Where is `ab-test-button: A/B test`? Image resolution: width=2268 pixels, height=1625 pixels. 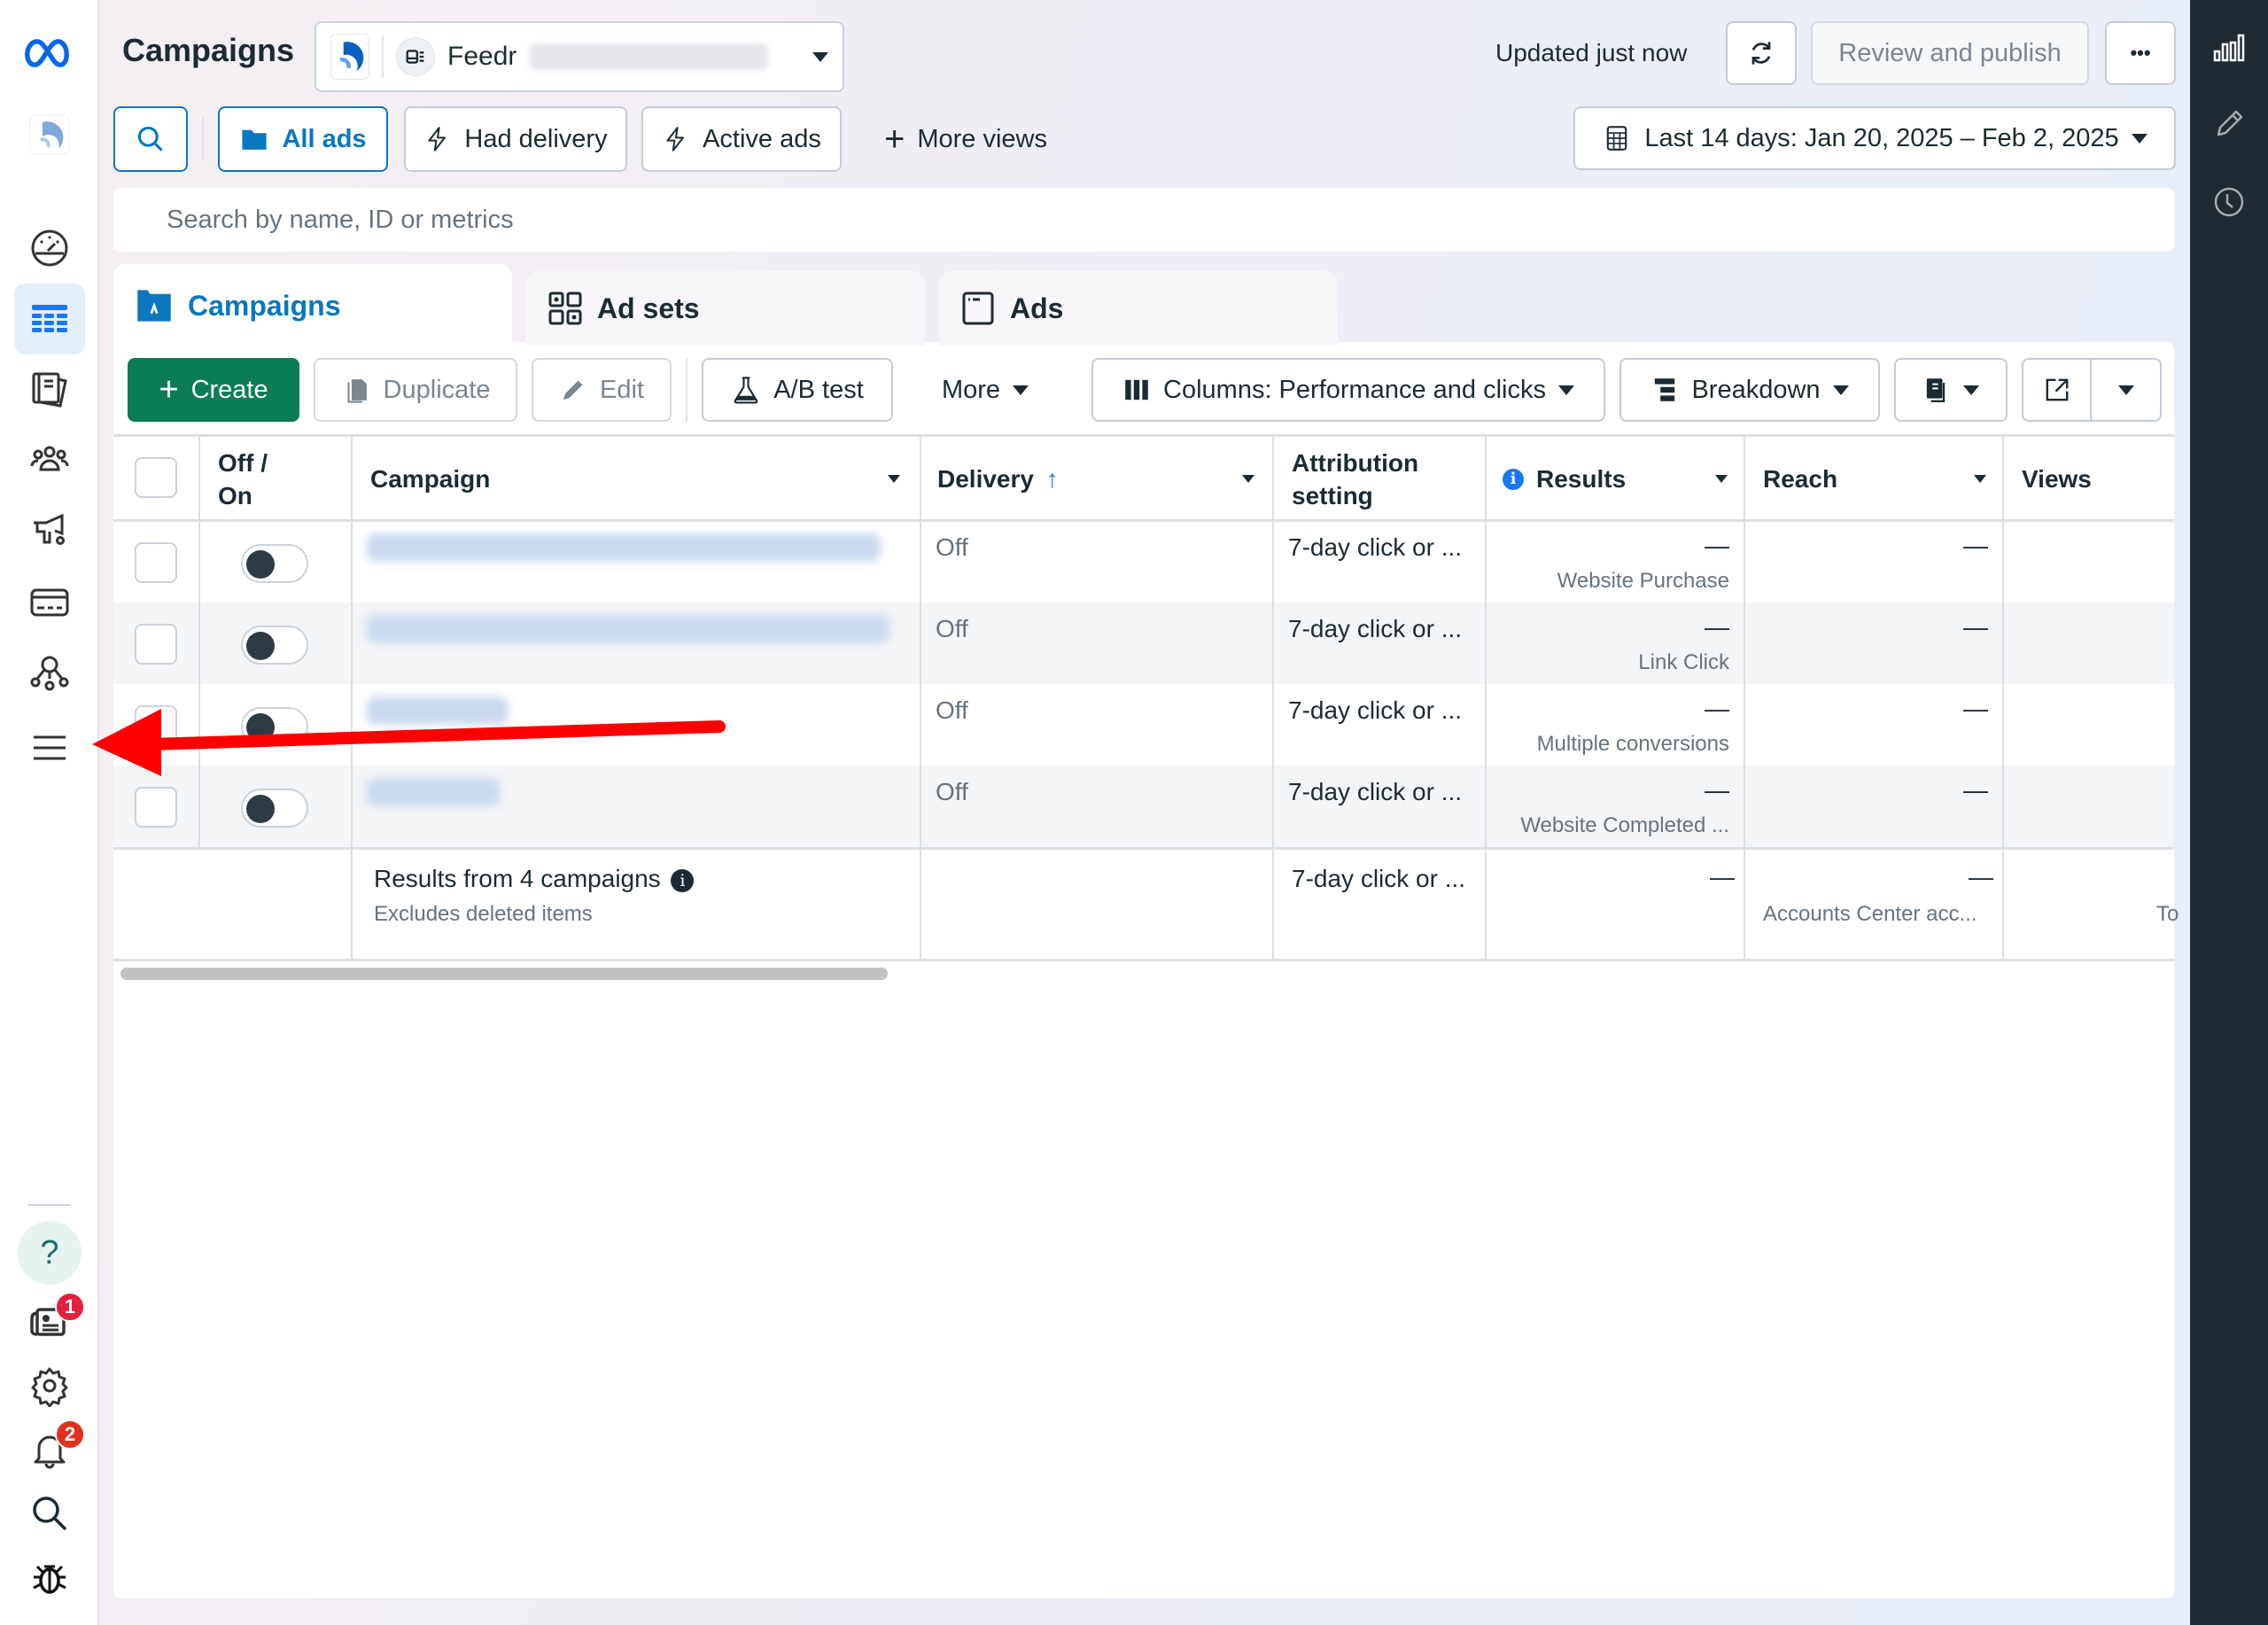
ab-test-button: A/B test is located at coordinates (797, 390).